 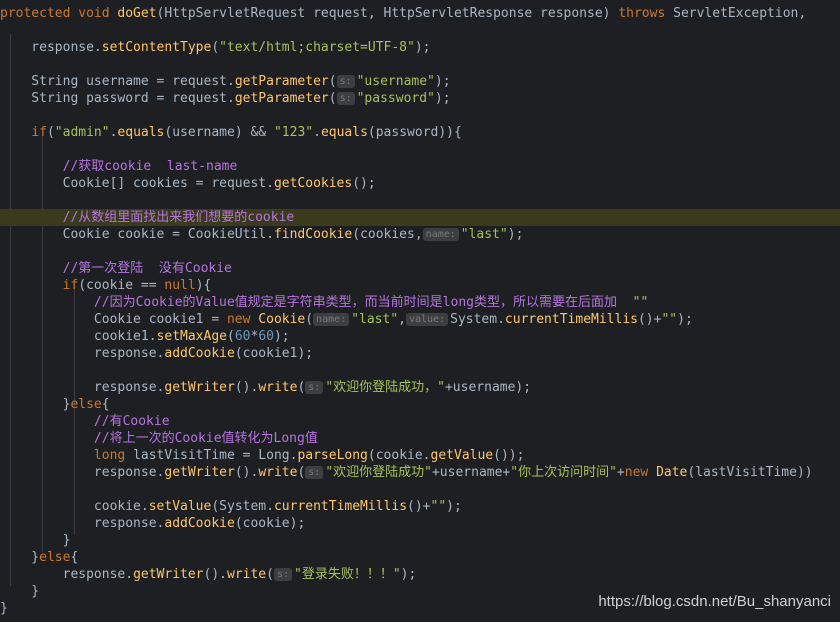 I want to click on code-line-16: //第一次登陆 没有Cookie, so click(x=420, y=268).